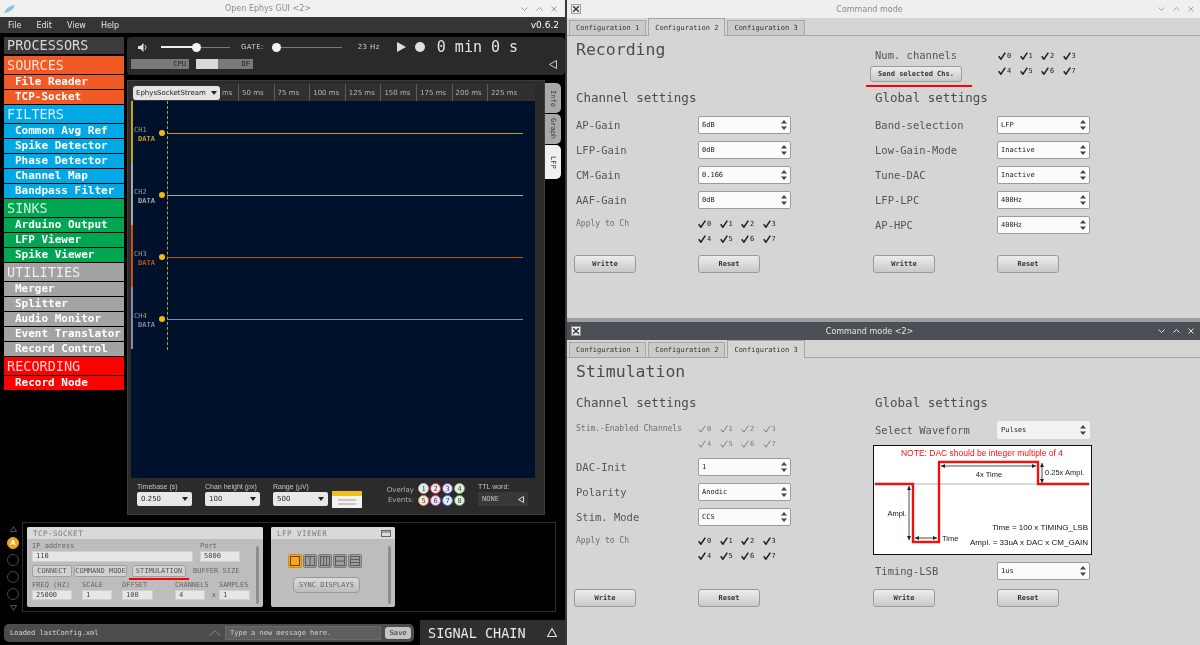 This screenshot has width=1200, height=645. What do you see at coordinates (419, 47) in the screenshot?
I see `record-icon` at bounding box center [419, 47].